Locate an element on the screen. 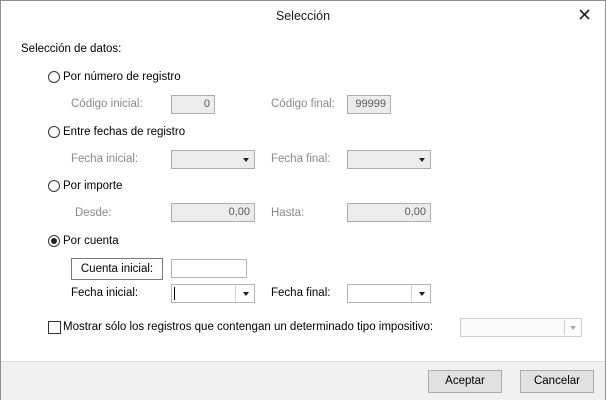 This screenshot has width=606, height=400. radio-fechas is located at coordinates (54, 132).